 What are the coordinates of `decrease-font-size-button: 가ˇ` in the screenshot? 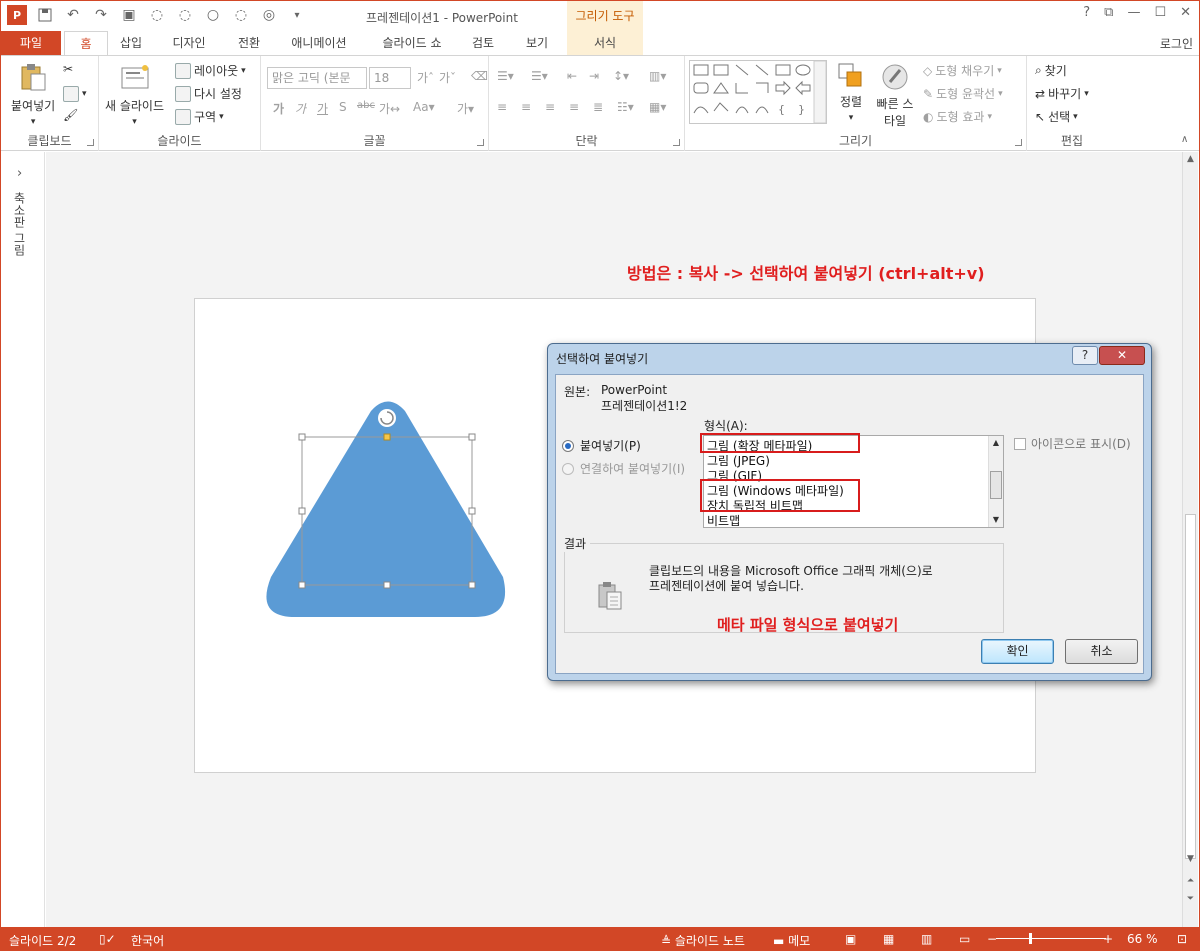 It's located at (447, 77).